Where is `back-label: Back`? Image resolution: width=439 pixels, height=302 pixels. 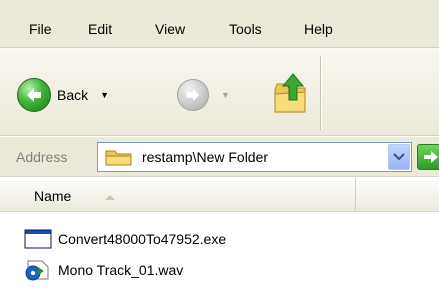
back-label: Back is located at coordinates (73, 95).